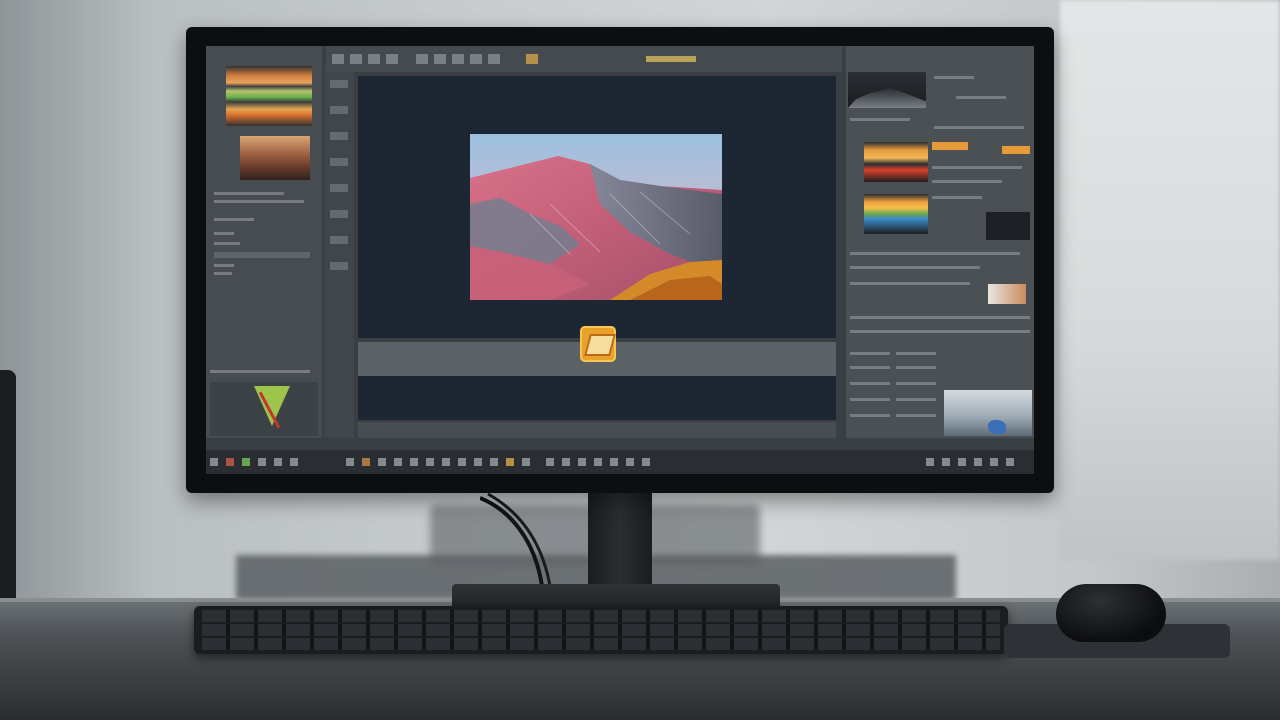 The image size is (1280, 720). What do you see at coordinates (1008, 226) in the screenshot?
I see `preview-box` at bounding box center [1008, 226].